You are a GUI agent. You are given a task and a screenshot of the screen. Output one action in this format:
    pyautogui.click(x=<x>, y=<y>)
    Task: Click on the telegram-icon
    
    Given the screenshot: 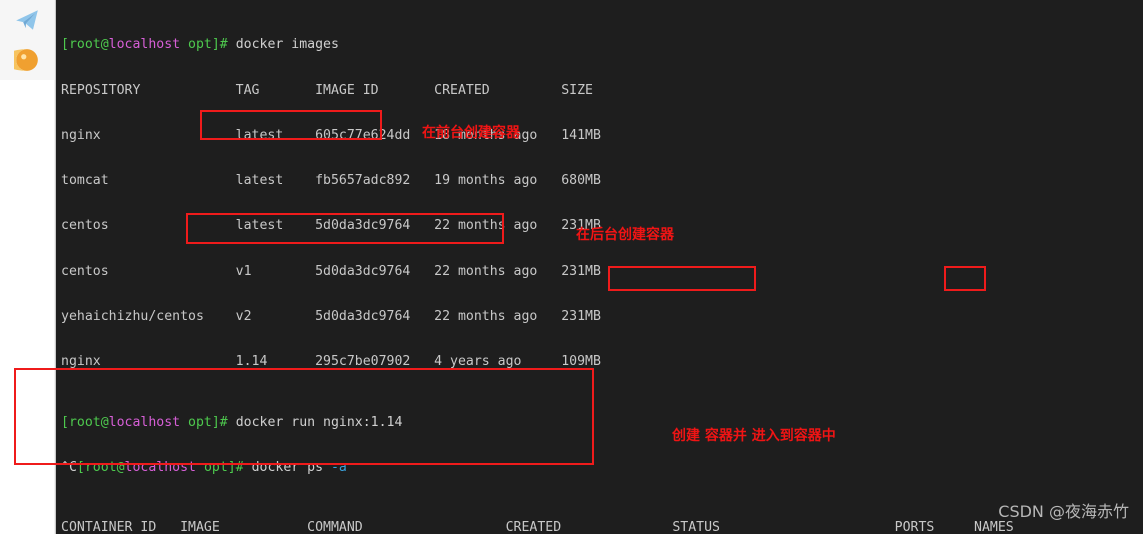 What is the action you would take?
    pyautogui.click(x=27, y=20)
    